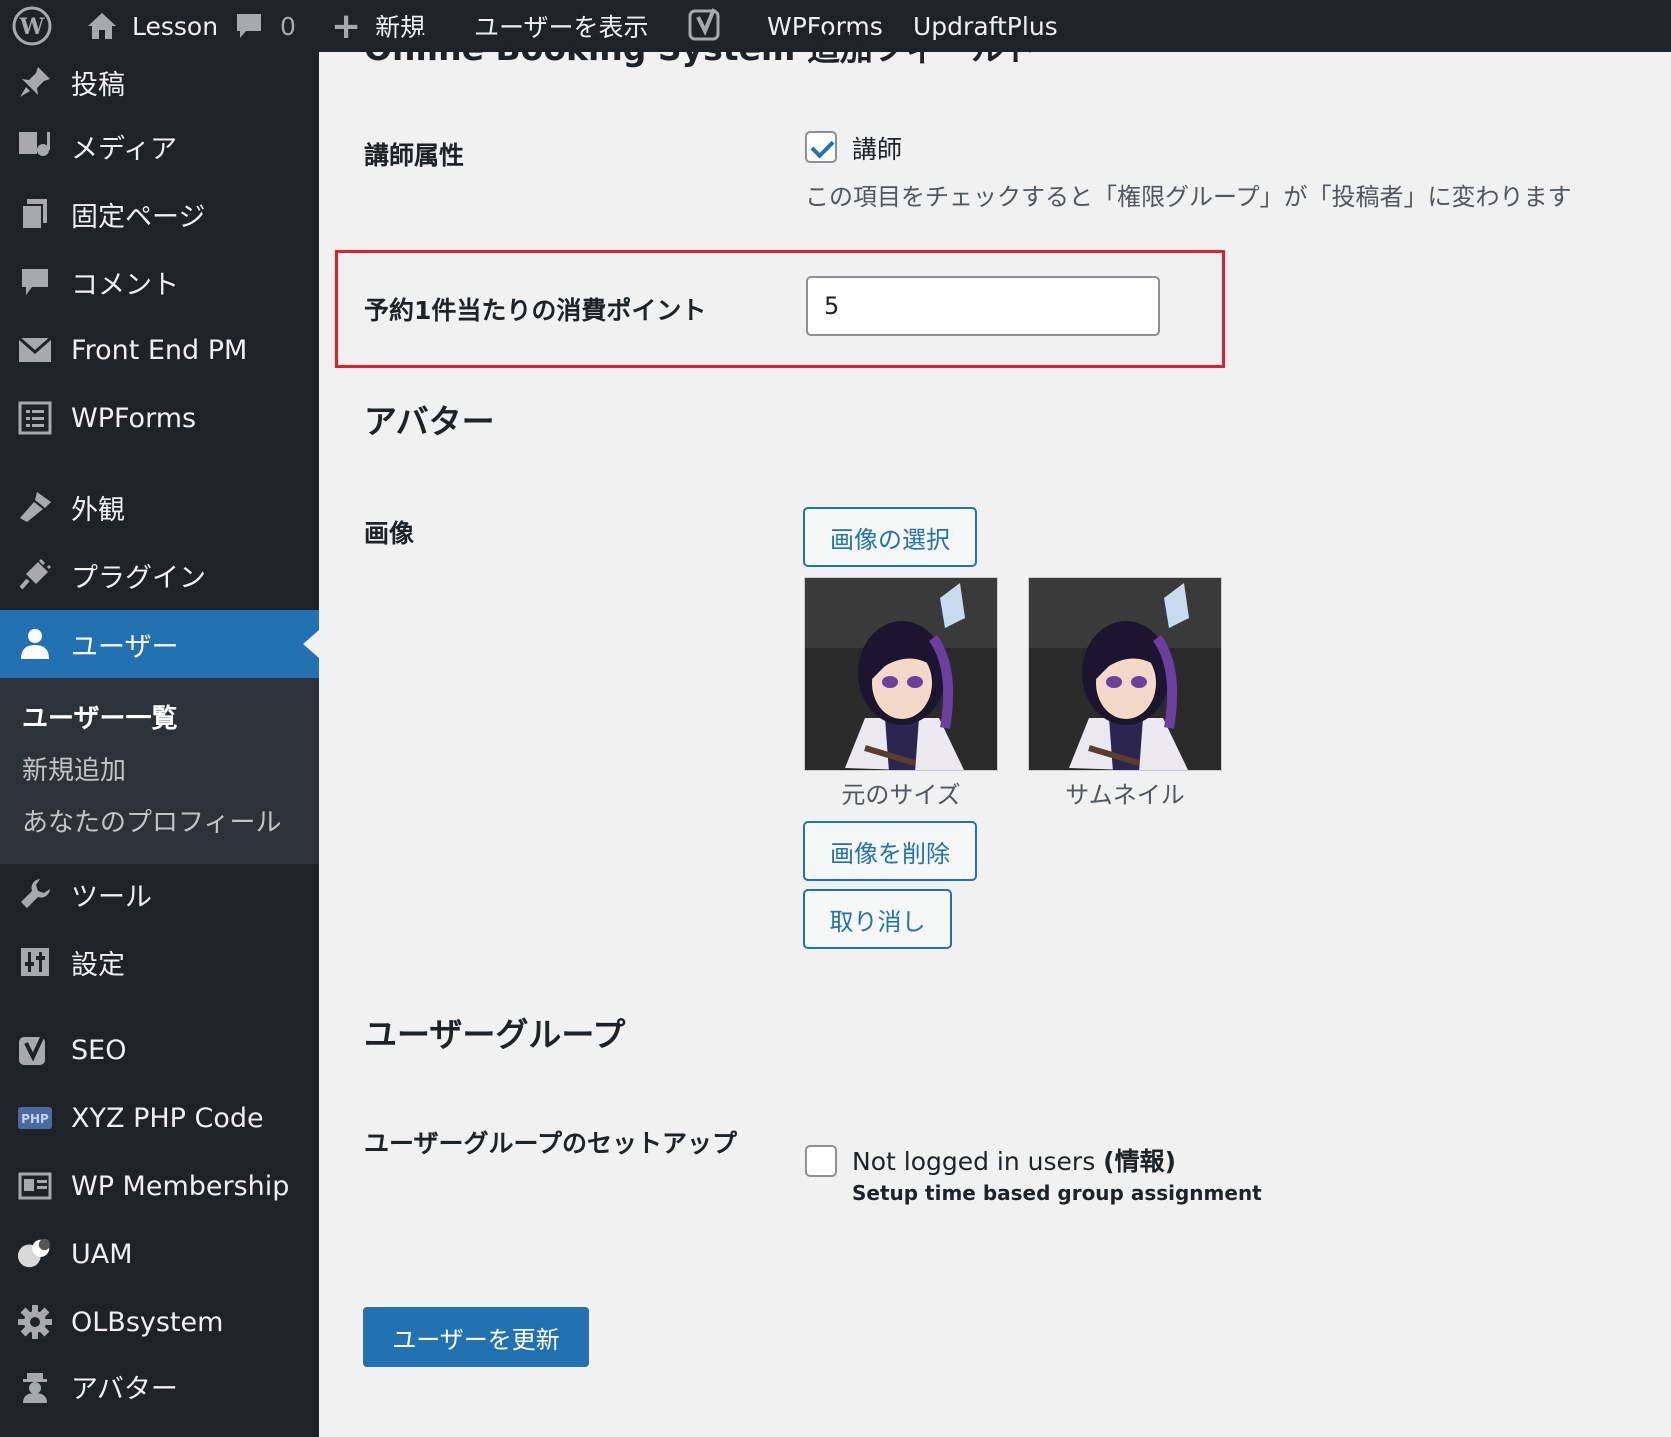 The width and height of the screenshot is (1671, 1437). Describe the element at coordinates (35, 350) in the screenshot. I see `mail-icon` at that location.